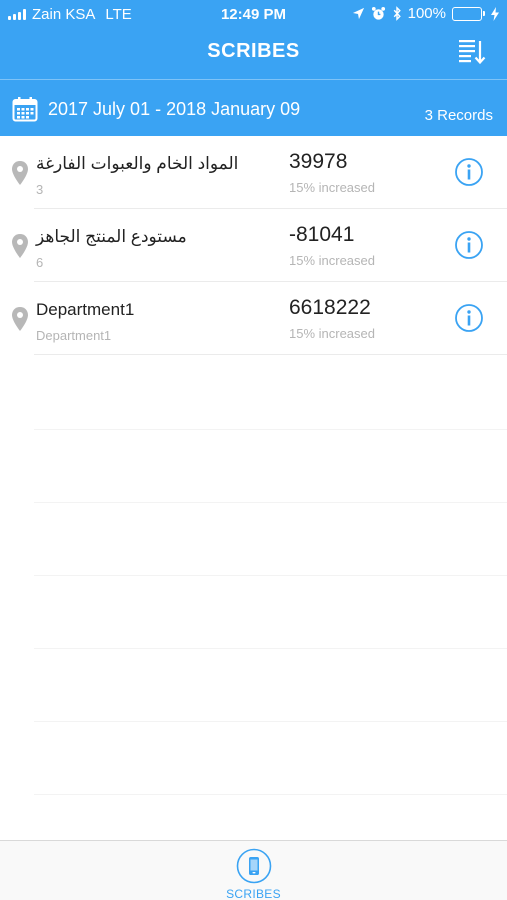  Describe the element at coordinates (330, 307) in the screenshot. I see `item-value: 6618222` at that location.